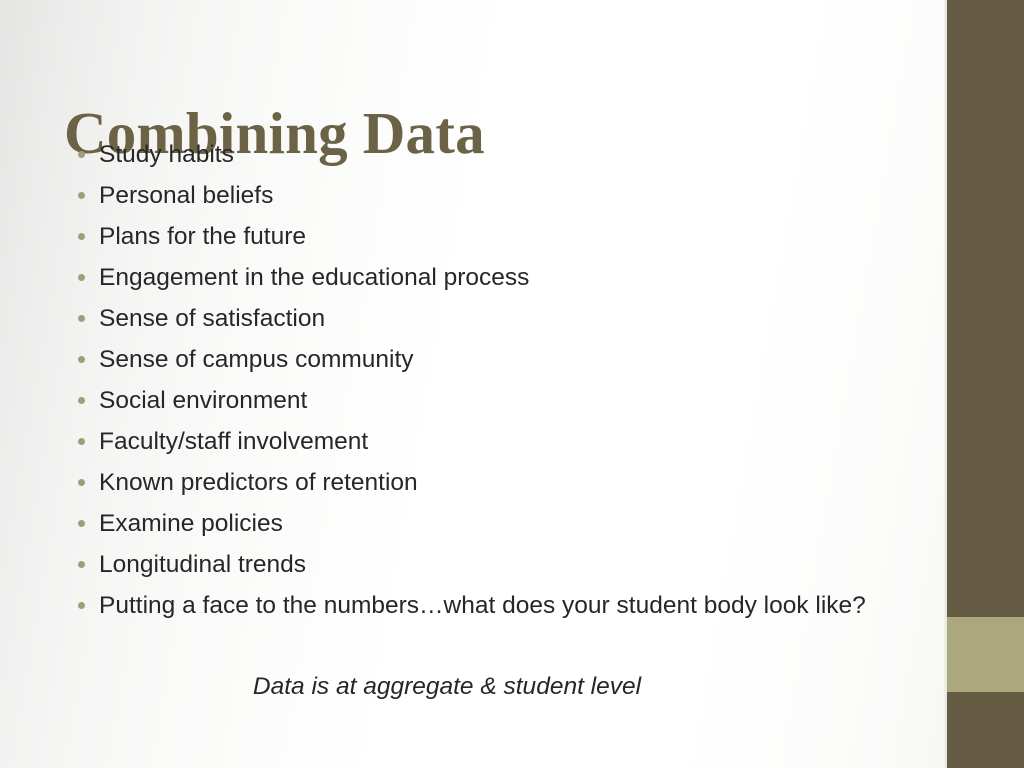 This screenshot has width=1024, height=768. What do you see at coordinates (487, 155) in the screenshot?
I see `list-item: Study habits` at bounding box center [487, 155].